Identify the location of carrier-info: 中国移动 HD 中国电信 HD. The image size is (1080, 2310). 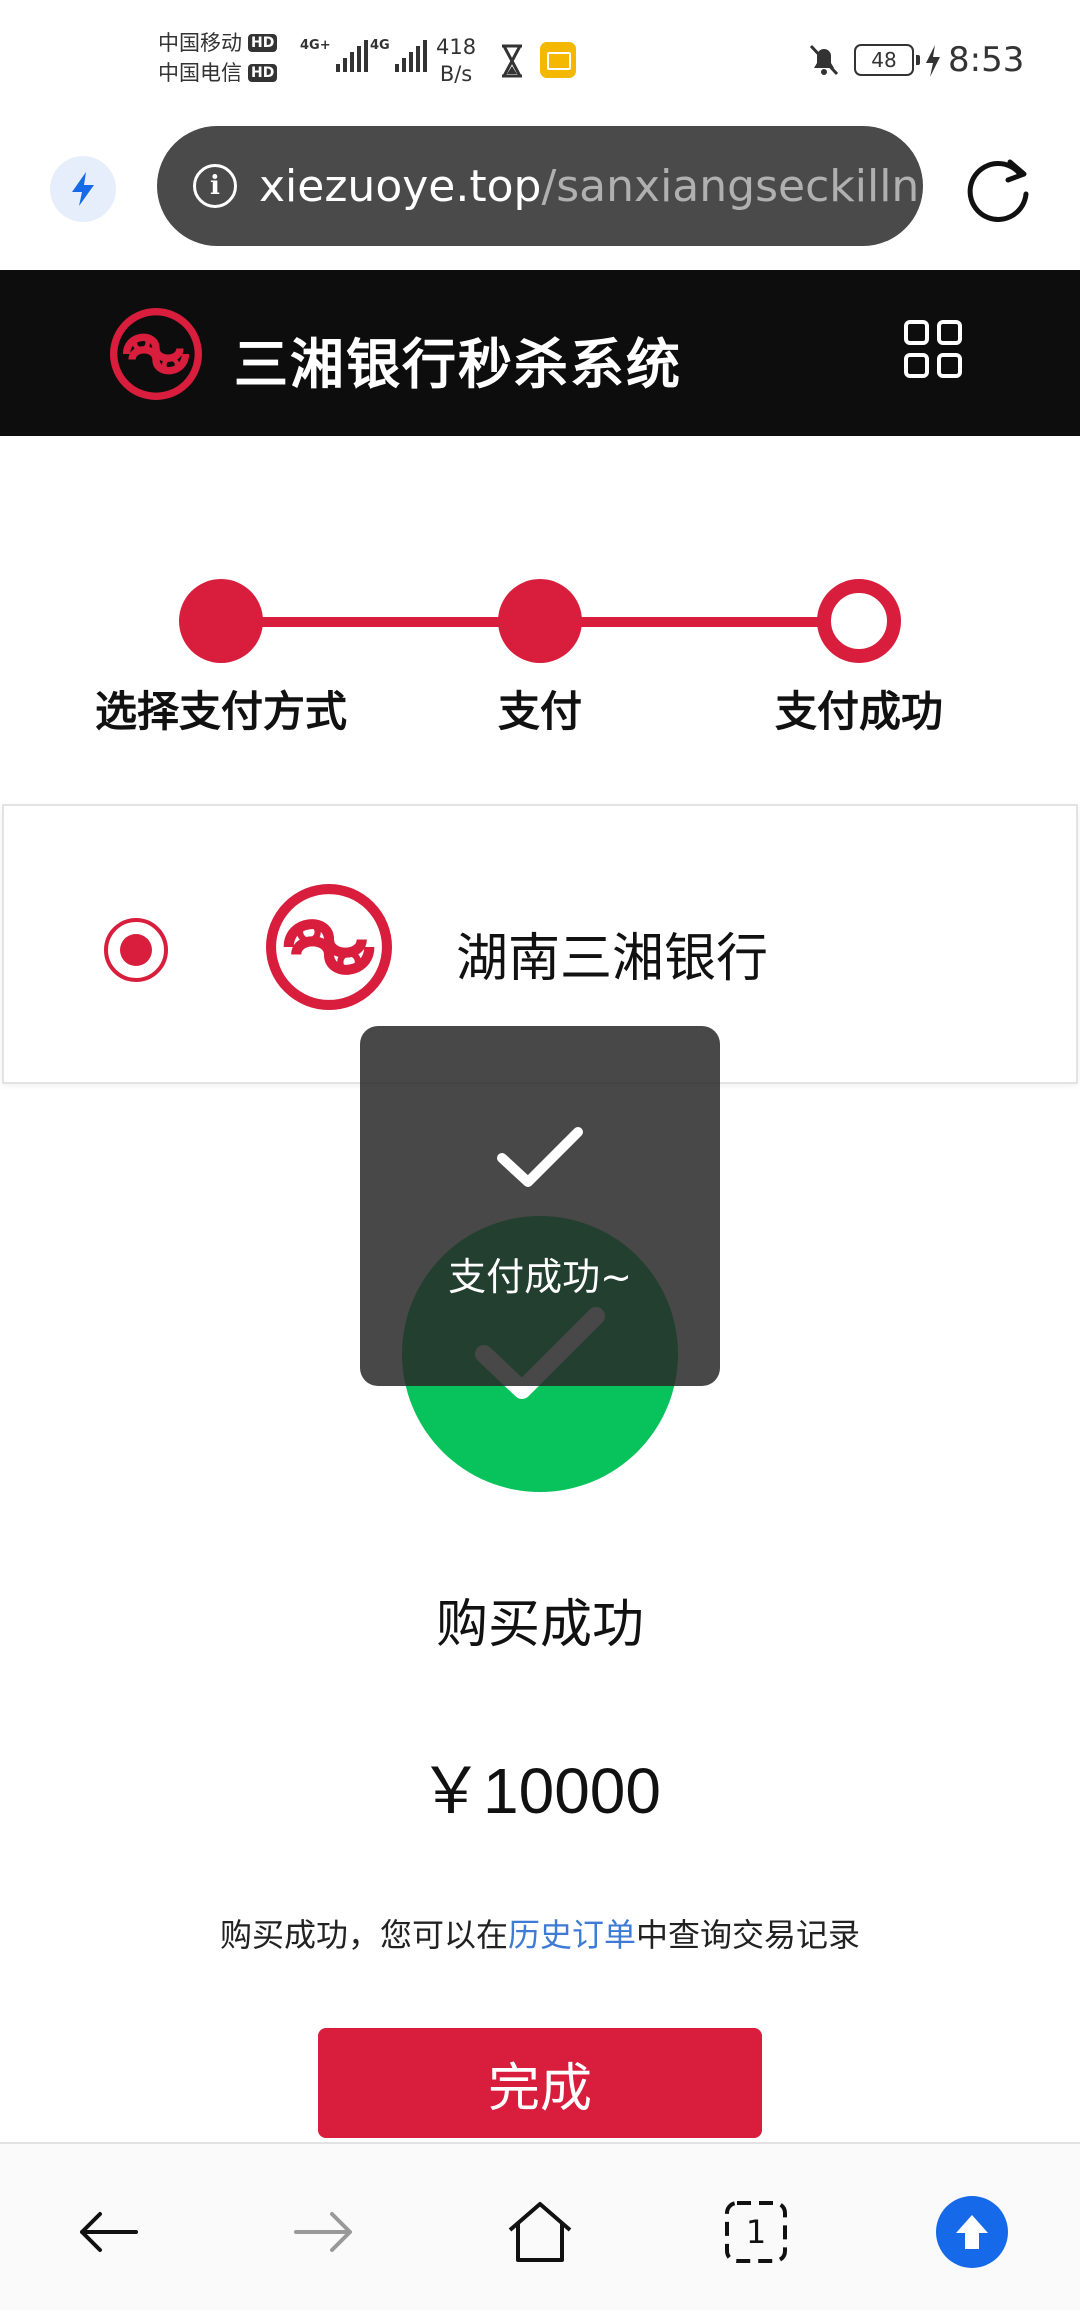
(218, 58).